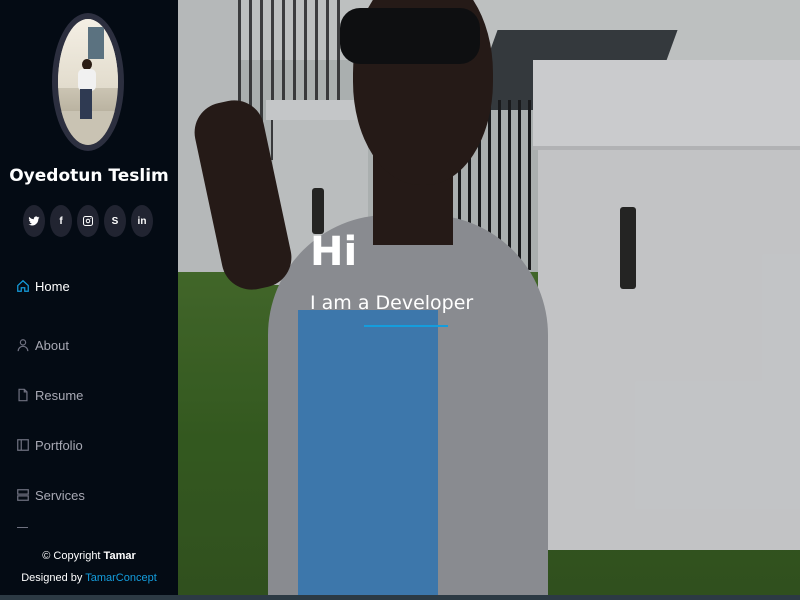 The image size is (800, 600). What do you see at coordinates (60, 495) in the screenshot?
I see `nav-item-label: Services` at bounding box center [60, 495].